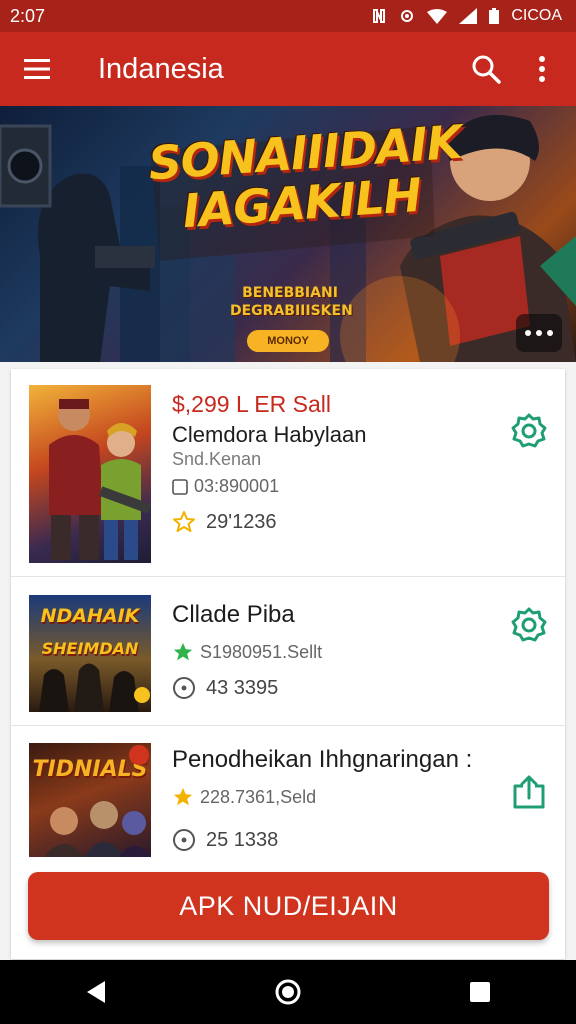 The image size is (576, 1024). What do you see at coordinates (291, 302) in the screenshot?
I see `banner-subtitle: BENEBBIANI DEGRABIIISKEN` at bounding box center [291, 302].